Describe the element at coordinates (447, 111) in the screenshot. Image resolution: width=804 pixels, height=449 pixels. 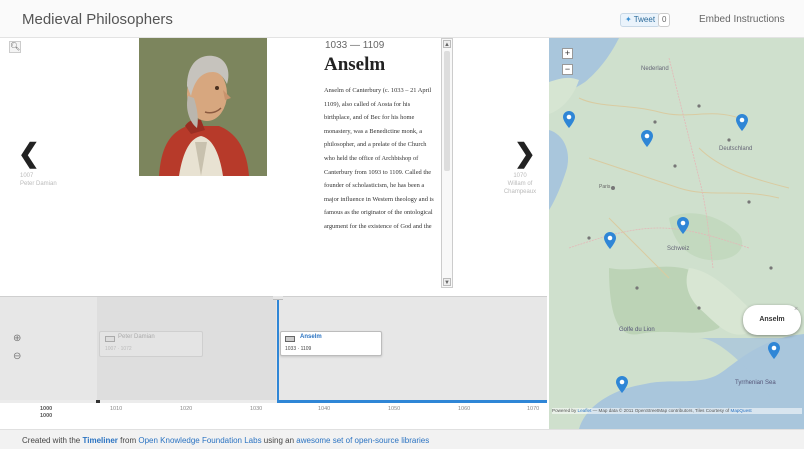
I see `scroll-thumb` at that location.